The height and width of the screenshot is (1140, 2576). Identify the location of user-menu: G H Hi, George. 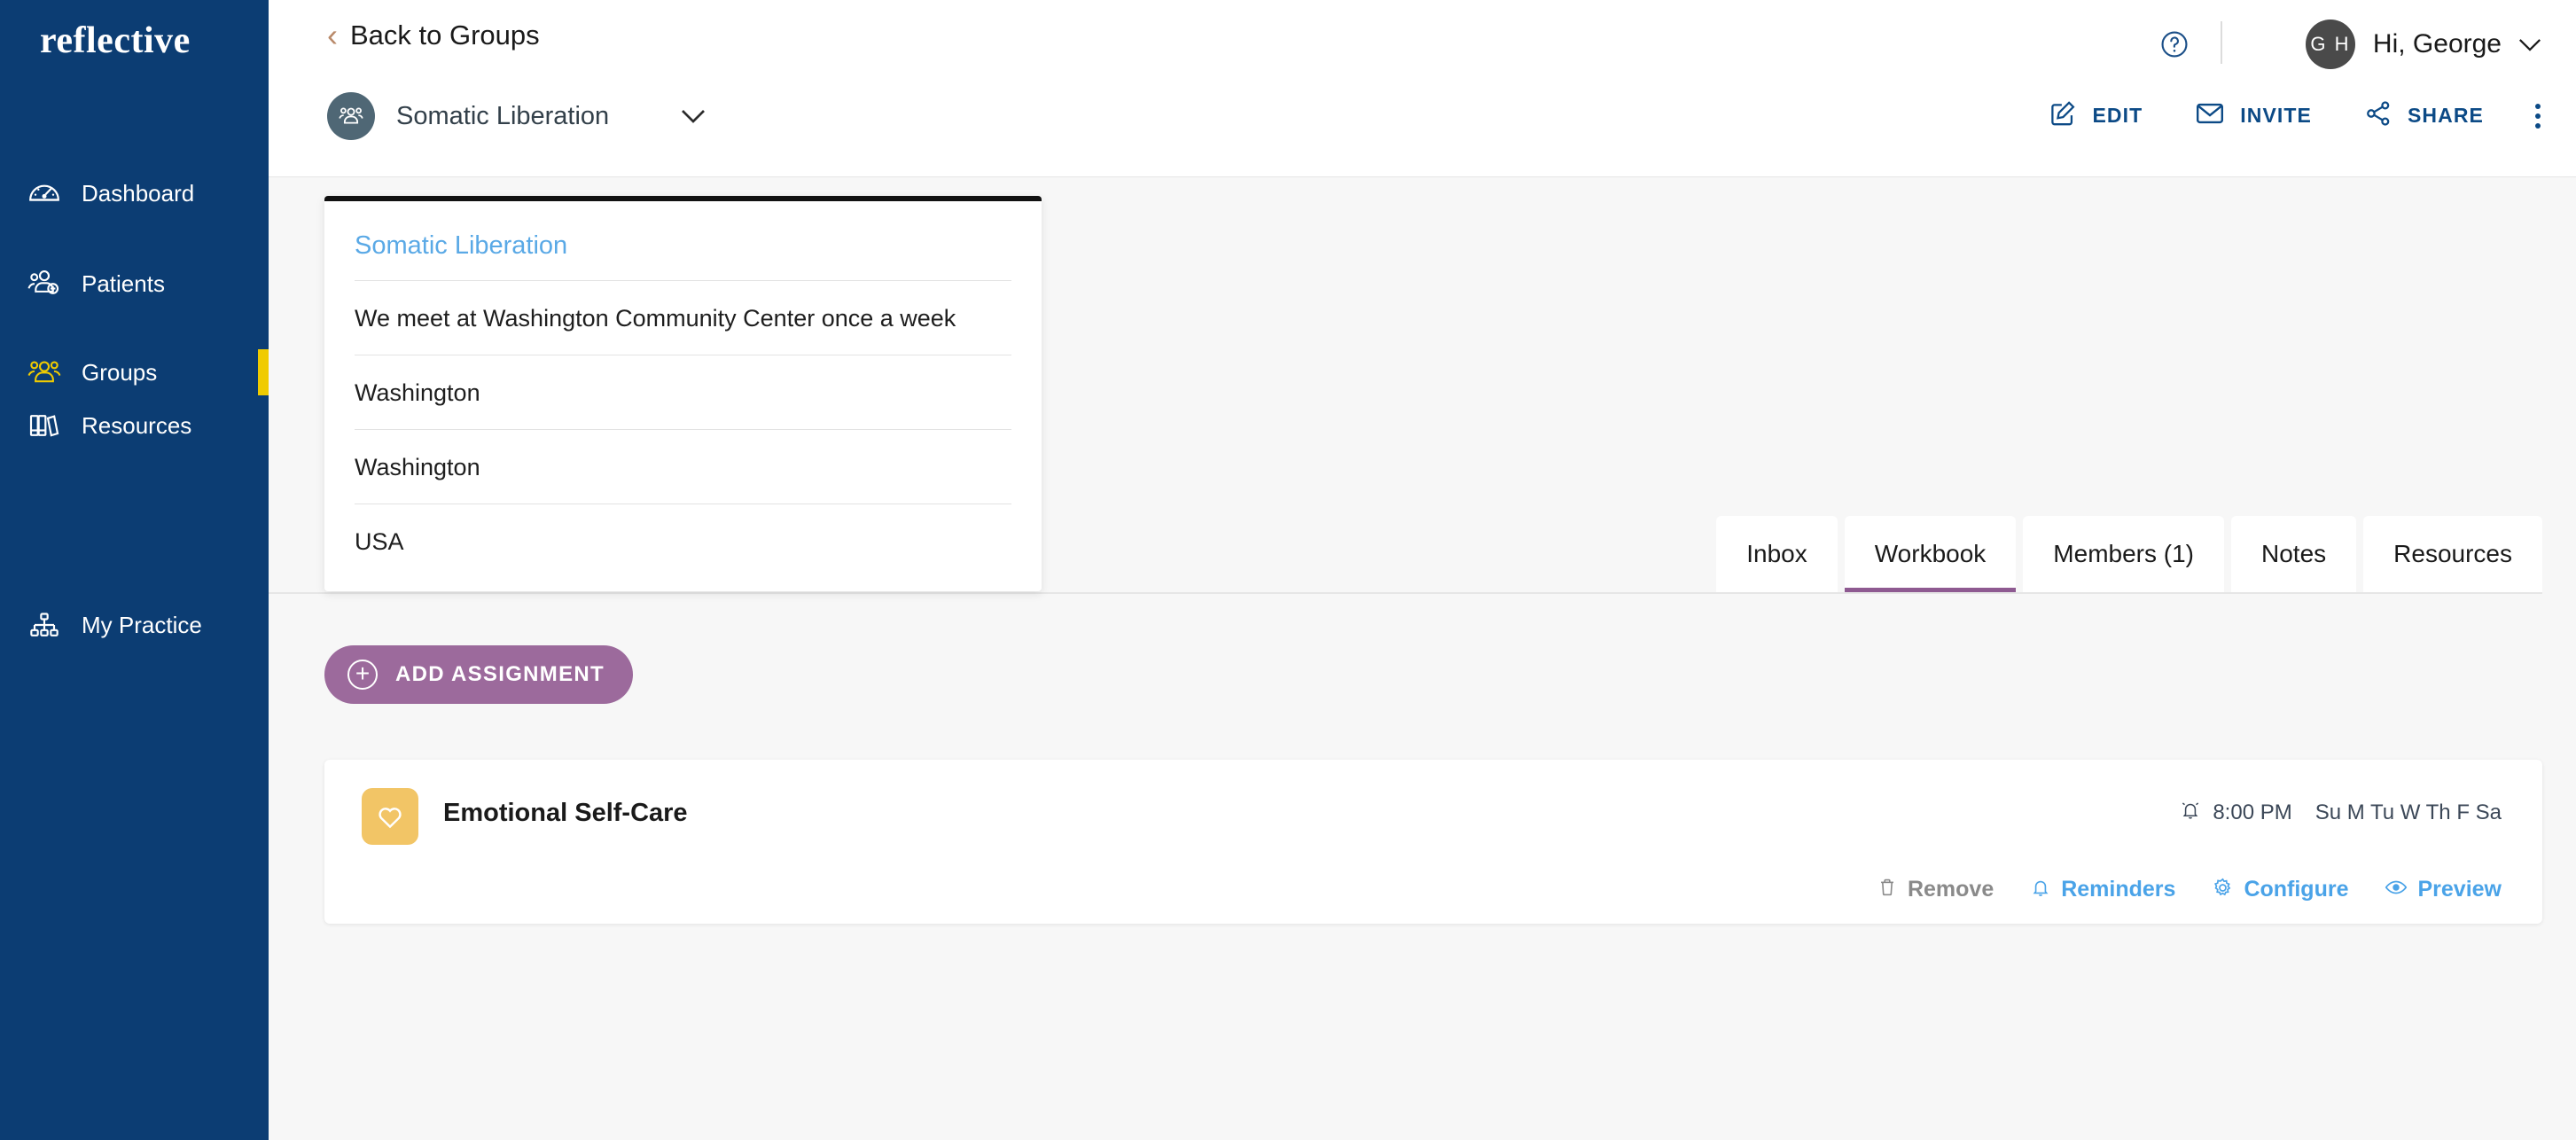
(2423, 44).